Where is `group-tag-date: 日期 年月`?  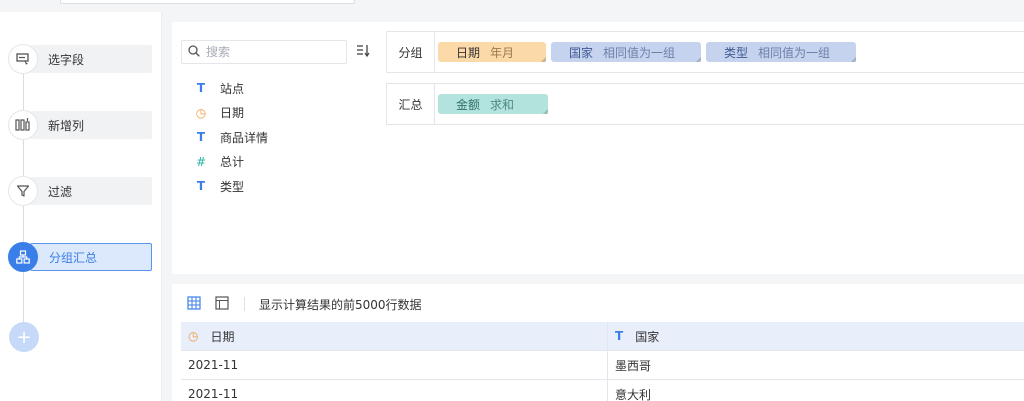
group-tag-date: 日期 年月 is located at coordinates (492, 52).